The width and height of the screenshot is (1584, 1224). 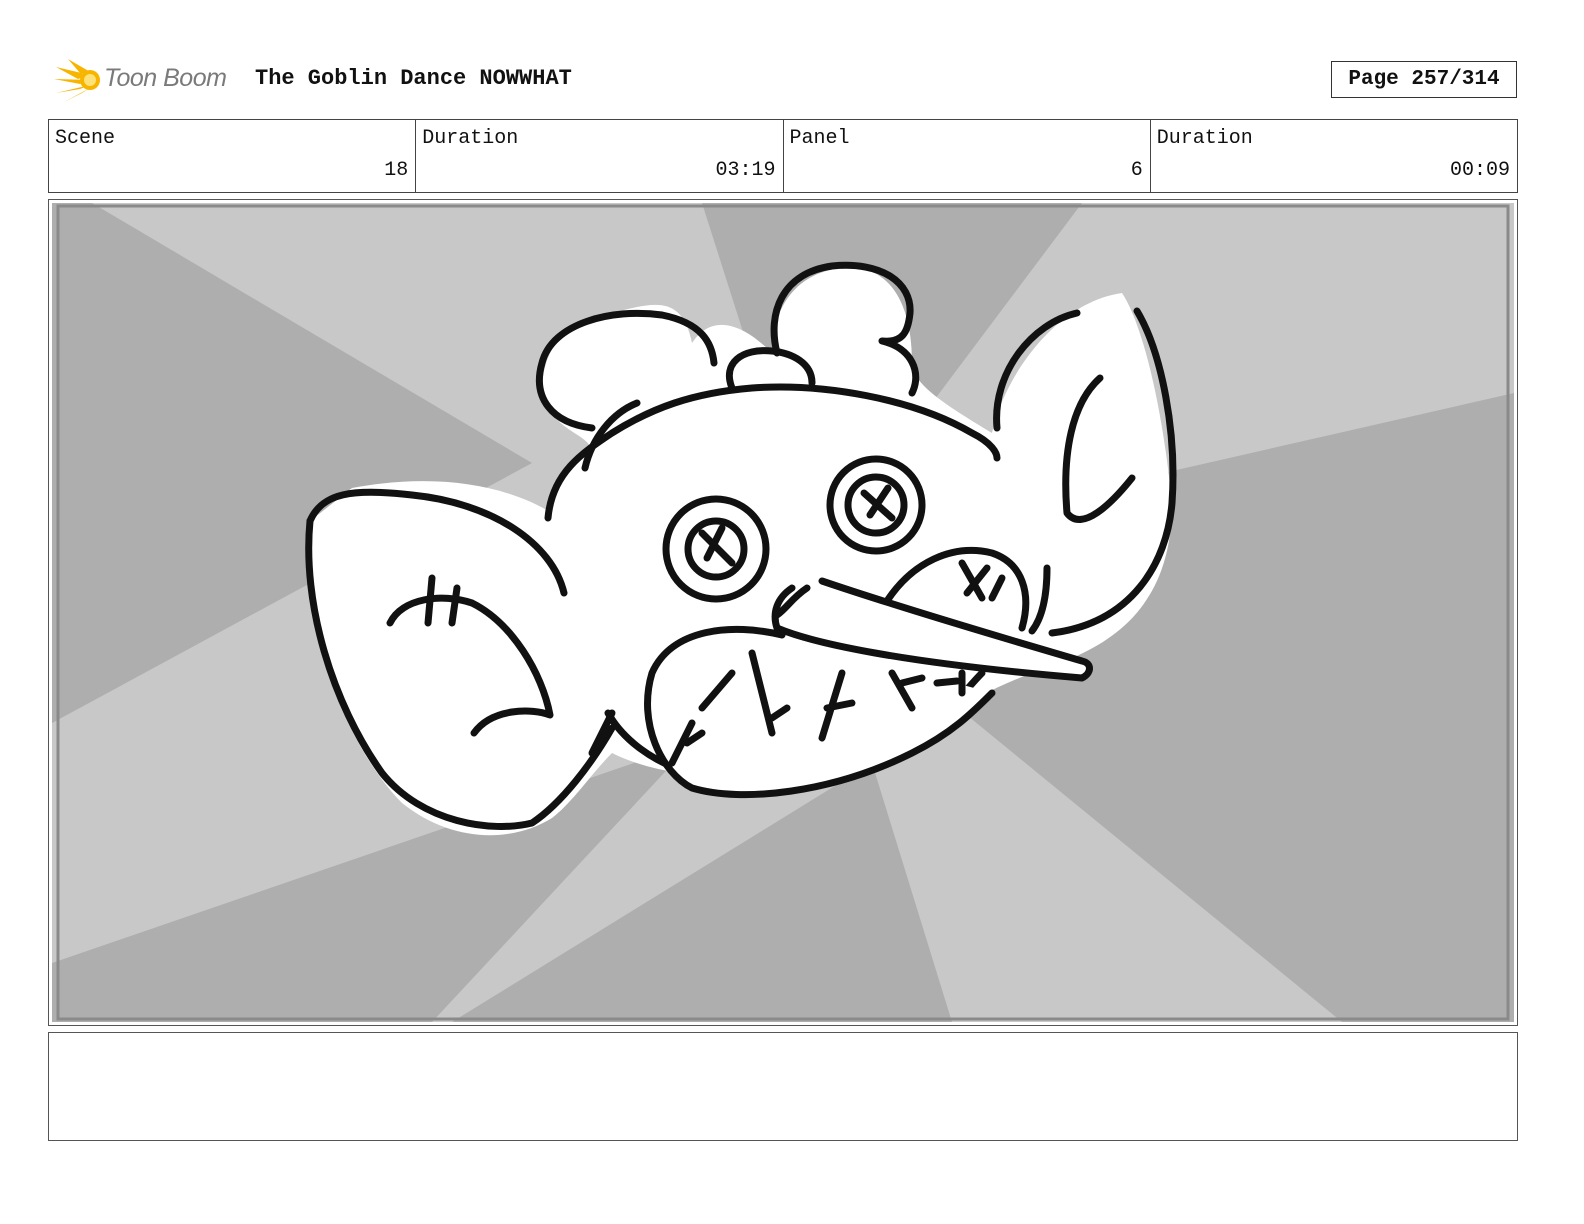 I want to click on scene-value: 18, so click(x=396, y=170).